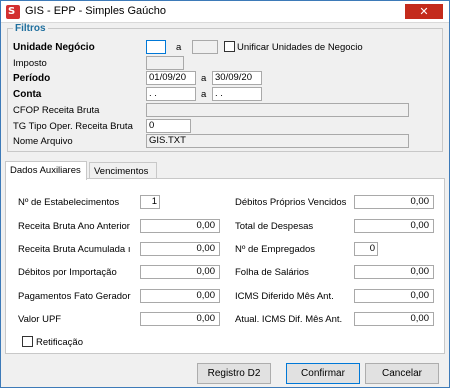  What do you see at coordinates (73, 126) in the screenshot?
I see `tg-tipo-label: TG Tipo Oper. Receita Bruta` at bounding box center [73, 126].